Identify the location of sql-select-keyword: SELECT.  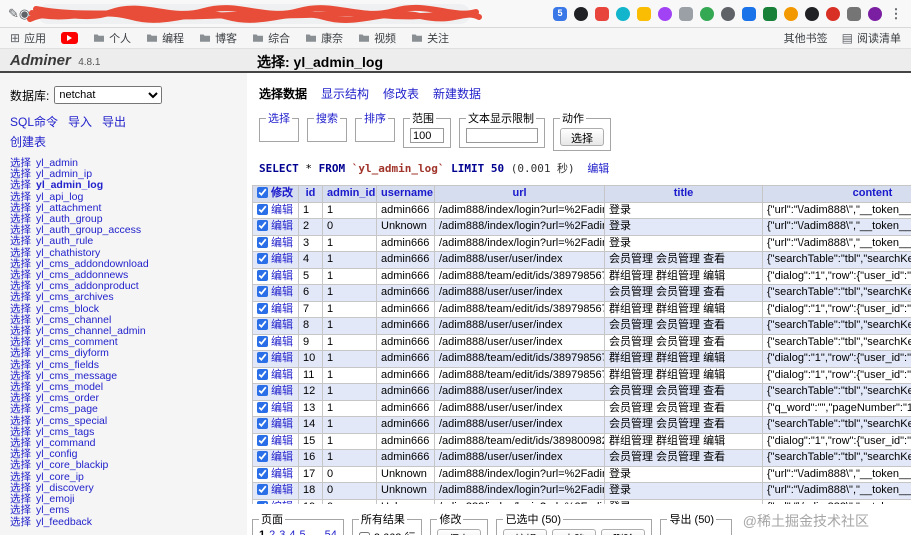
(279, 168).